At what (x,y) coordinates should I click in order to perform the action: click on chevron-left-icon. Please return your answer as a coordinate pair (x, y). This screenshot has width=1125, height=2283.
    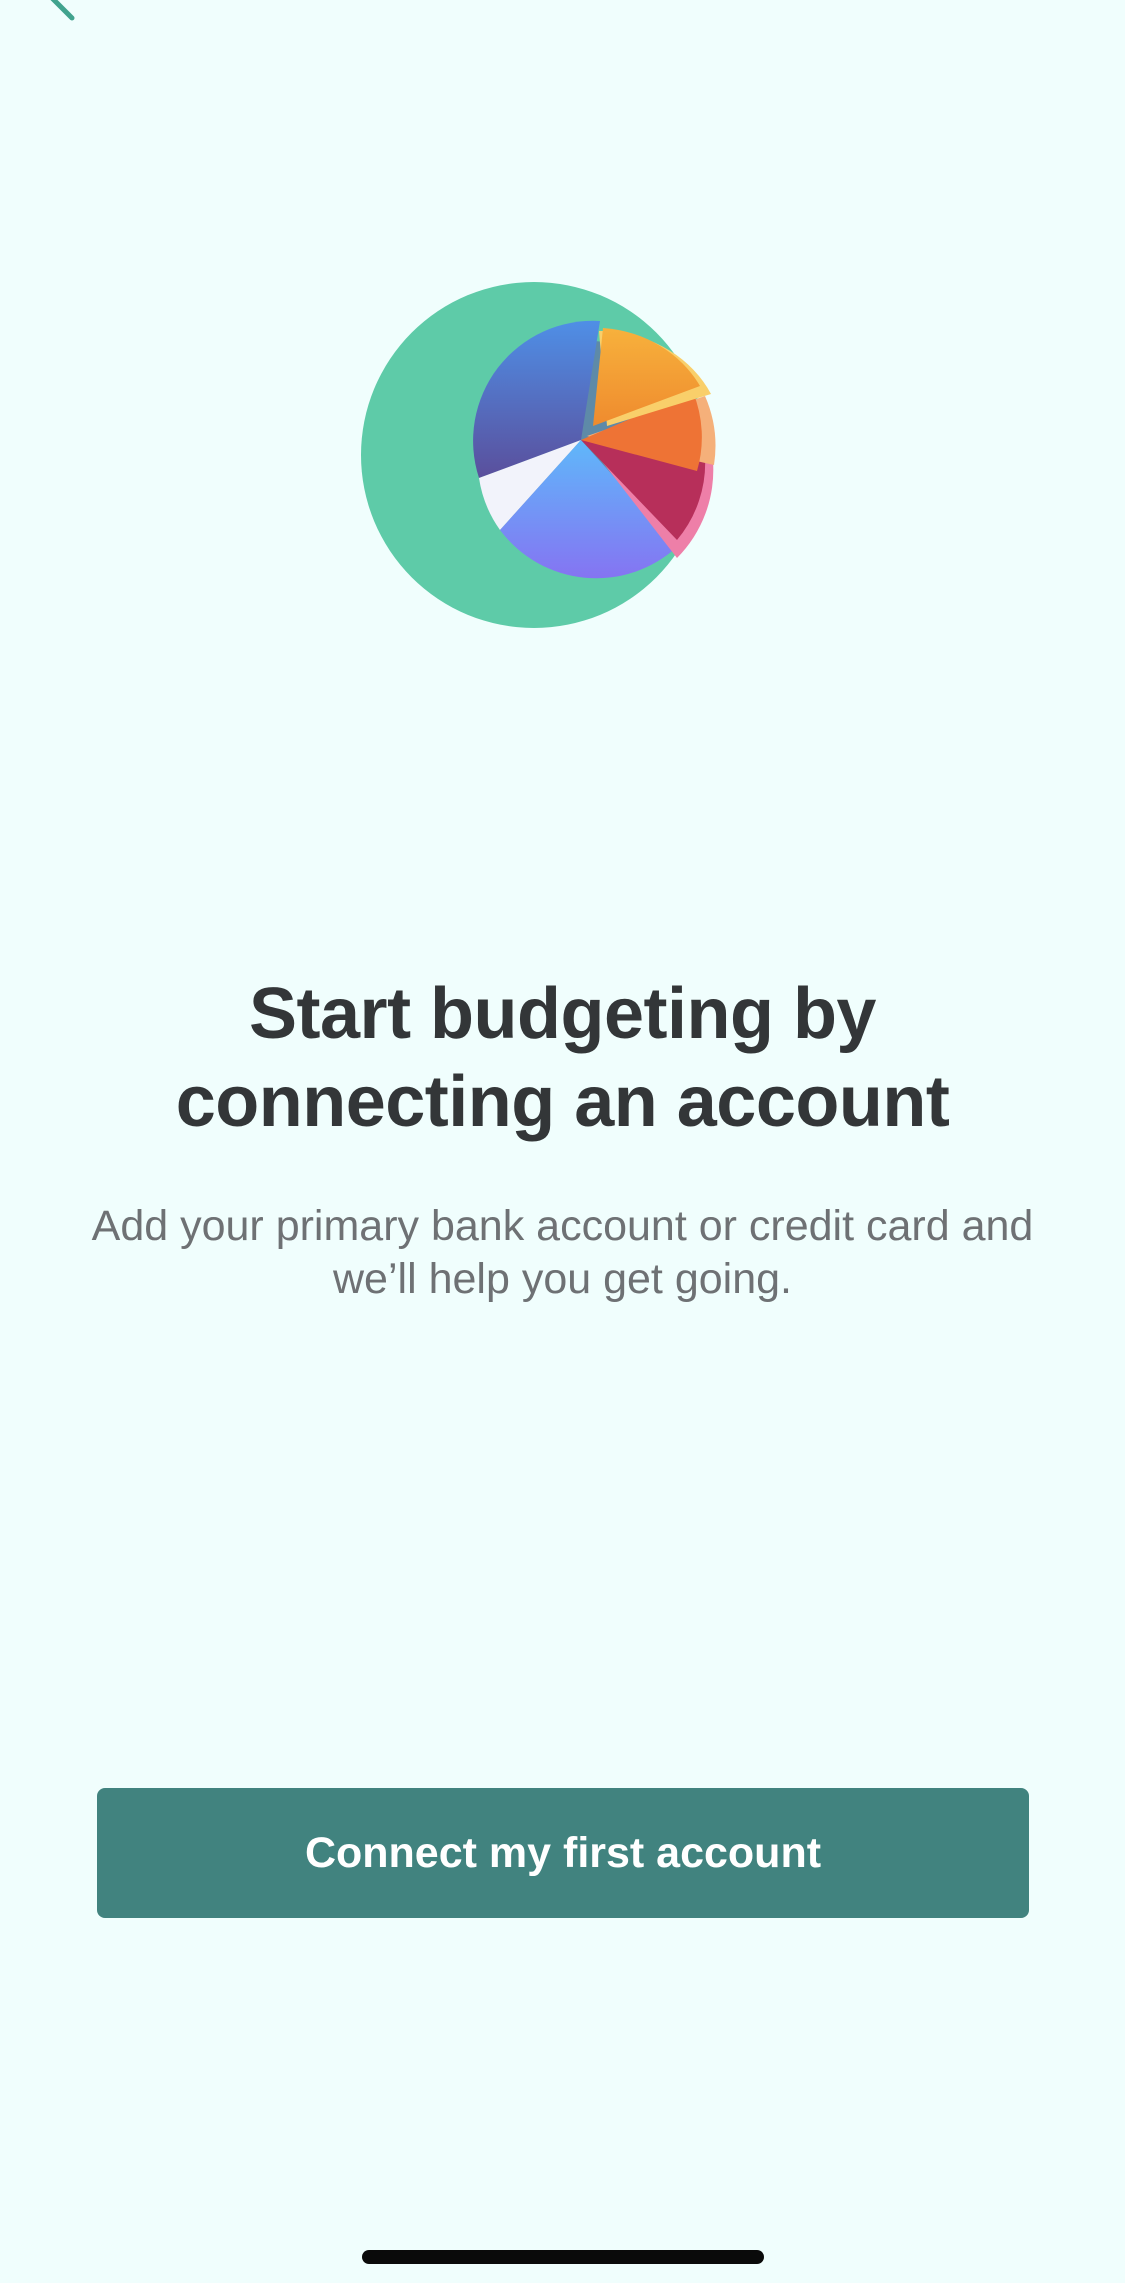
    Looking at the image, I should click on (62, 10).